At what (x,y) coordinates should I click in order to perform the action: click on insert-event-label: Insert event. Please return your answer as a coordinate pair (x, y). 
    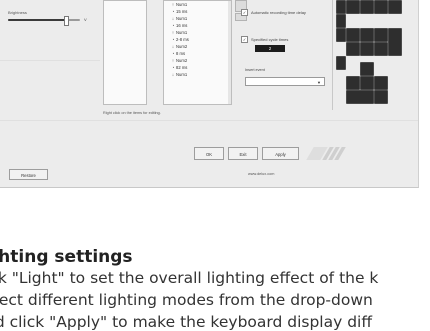
    Looking at the image, I should click on (255, 70).